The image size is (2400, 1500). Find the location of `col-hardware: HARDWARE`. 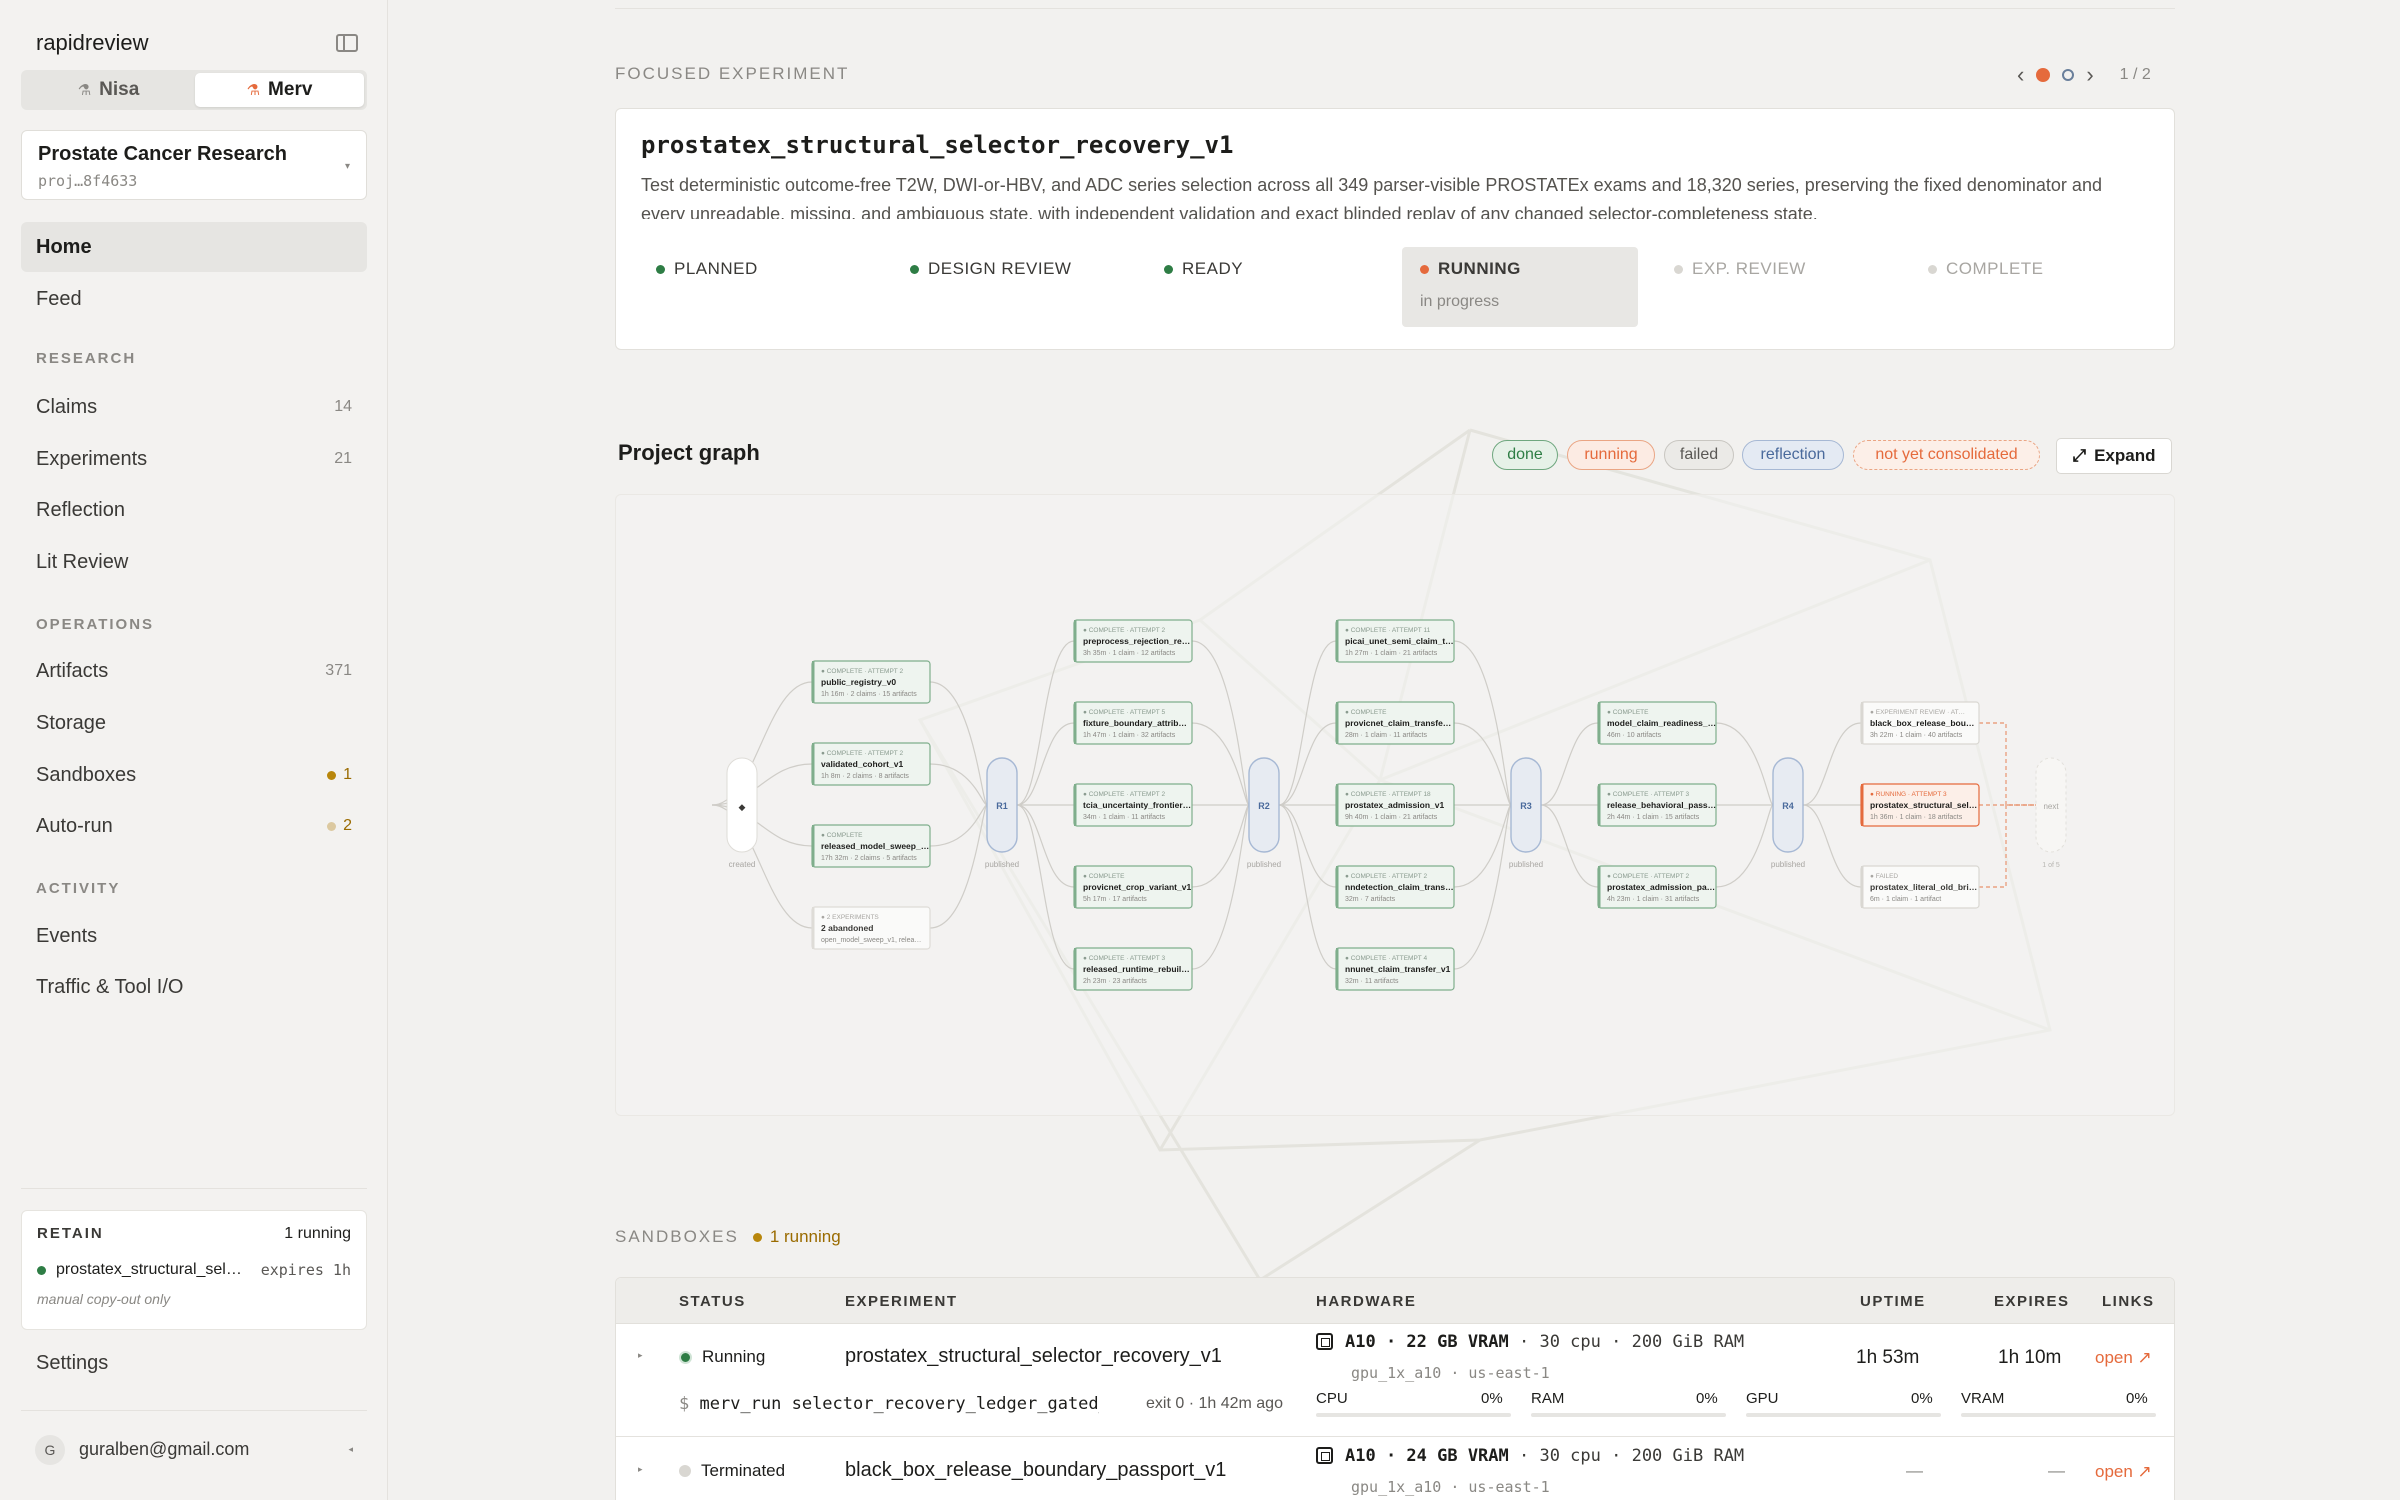

col-hardware: HARDWARE is located at coordinates (1366, 1301).